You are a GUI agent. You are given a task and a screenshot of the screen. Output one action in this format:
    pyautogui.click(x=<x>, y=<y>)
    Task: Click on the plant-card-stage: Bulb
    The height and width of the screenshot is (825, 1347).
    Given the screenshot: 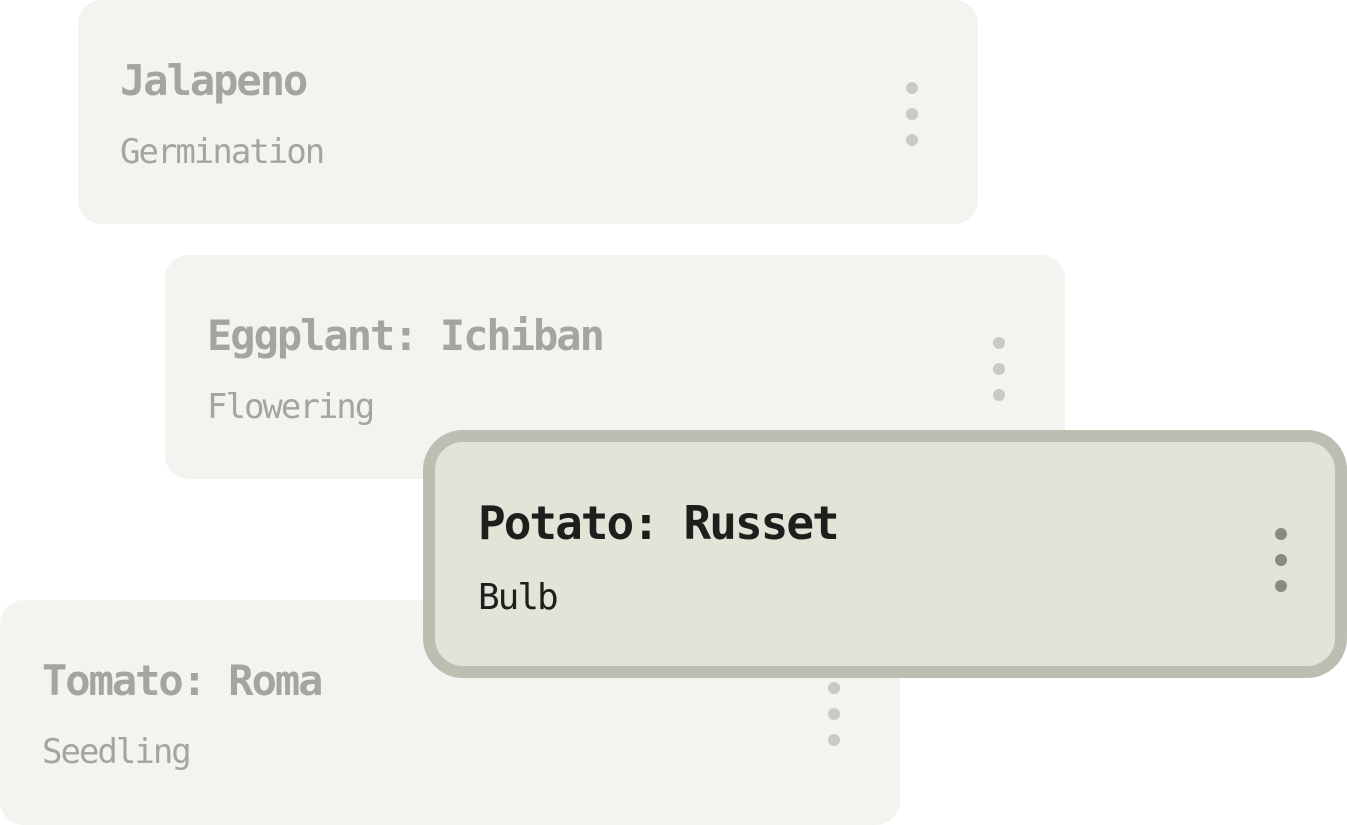 What is the action you would take?
    pyautogui.click(x=518, y=597)
    